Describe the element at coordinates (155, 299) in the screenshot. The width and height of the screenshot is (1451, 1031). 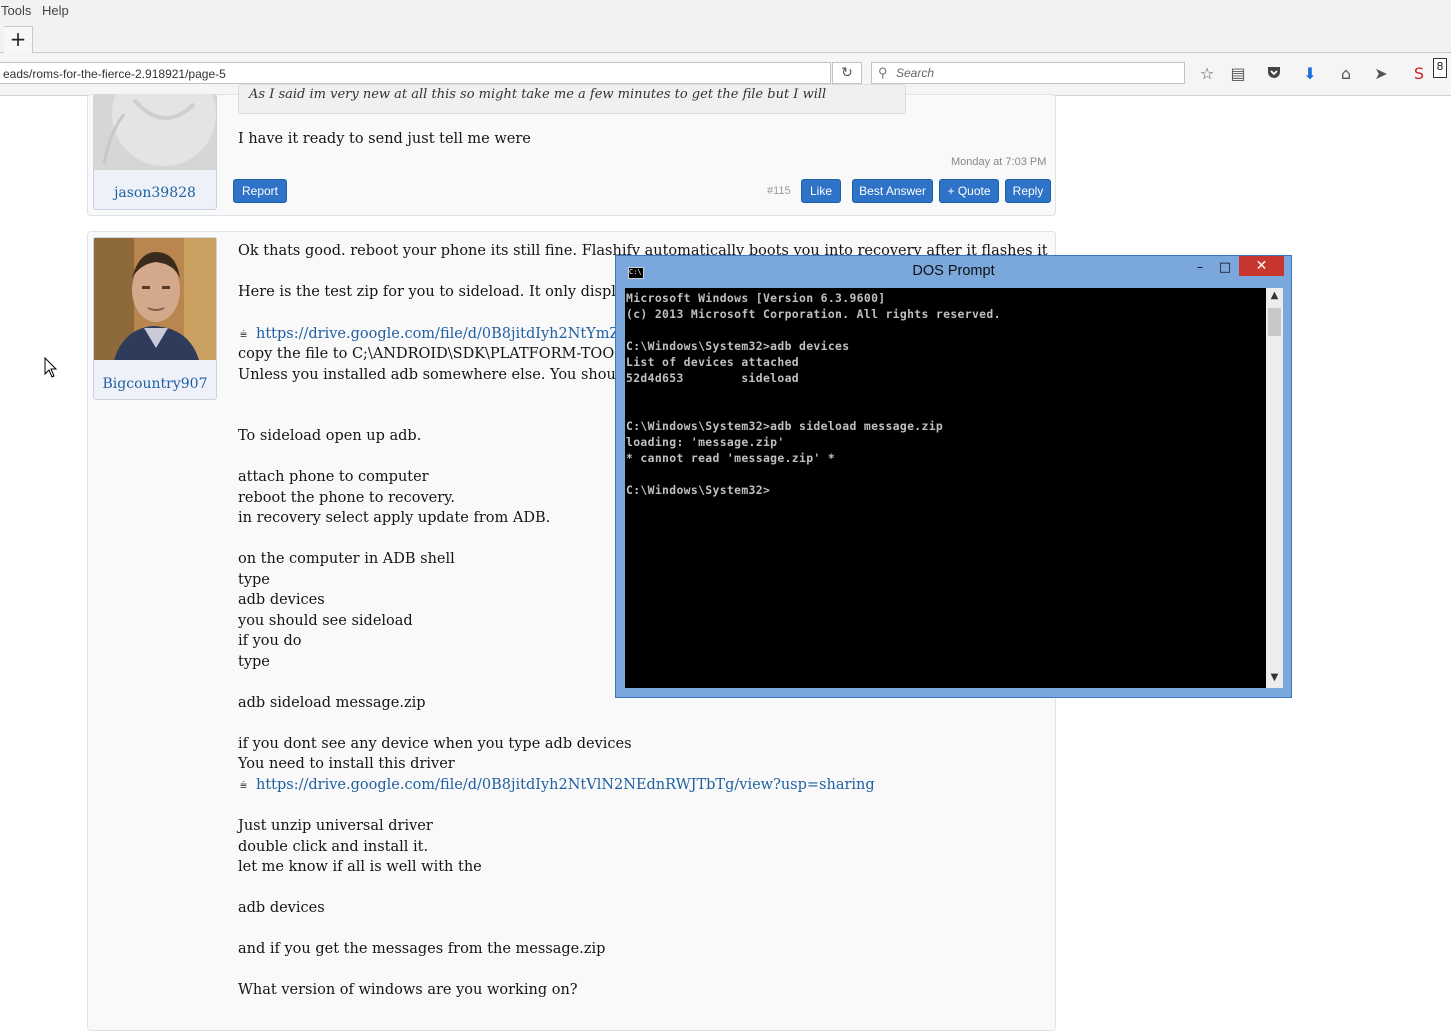
I see `user-avatar-photo` at that location.